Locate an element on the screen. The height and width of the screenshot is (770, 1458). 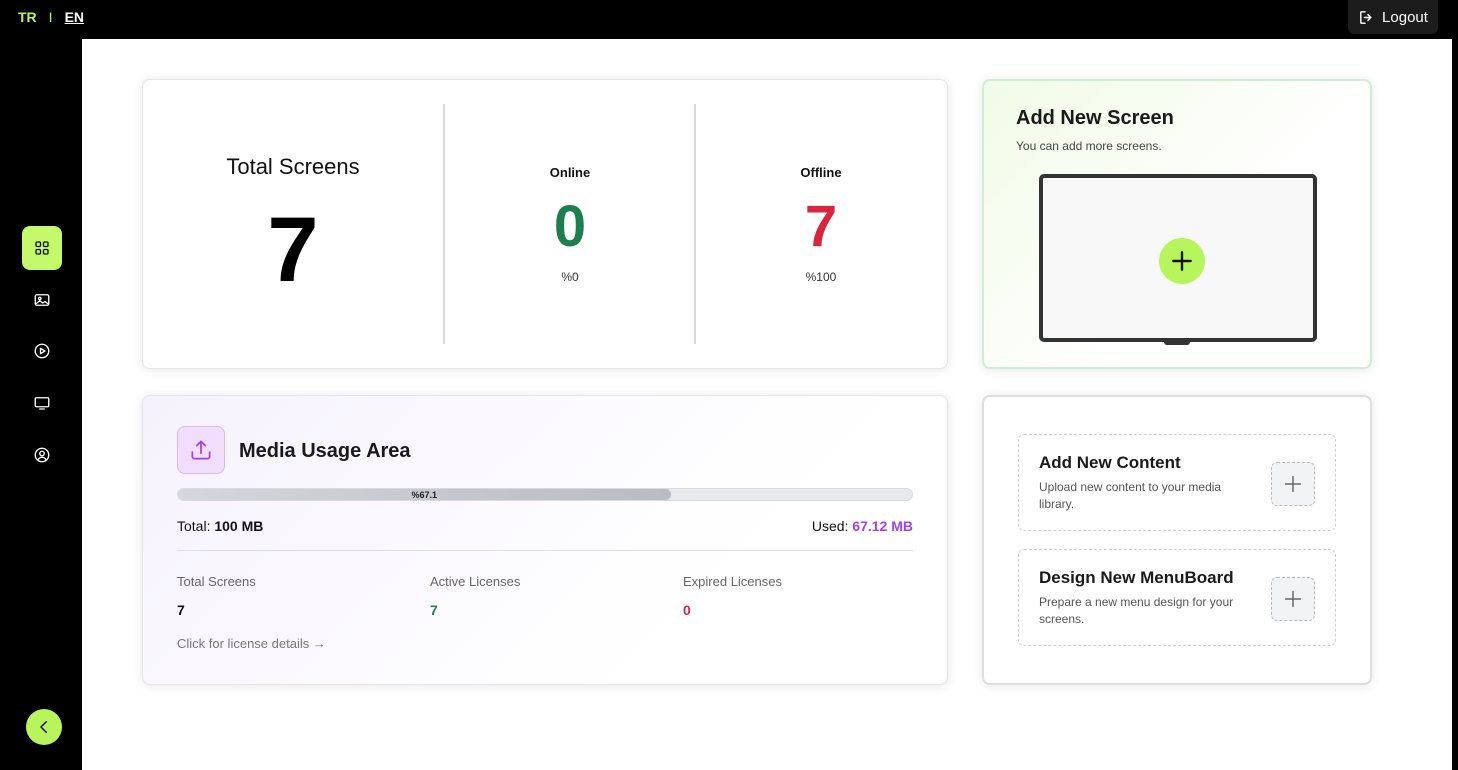
media-usage-title: Media Usage Area is located at coordinates (325, 451).